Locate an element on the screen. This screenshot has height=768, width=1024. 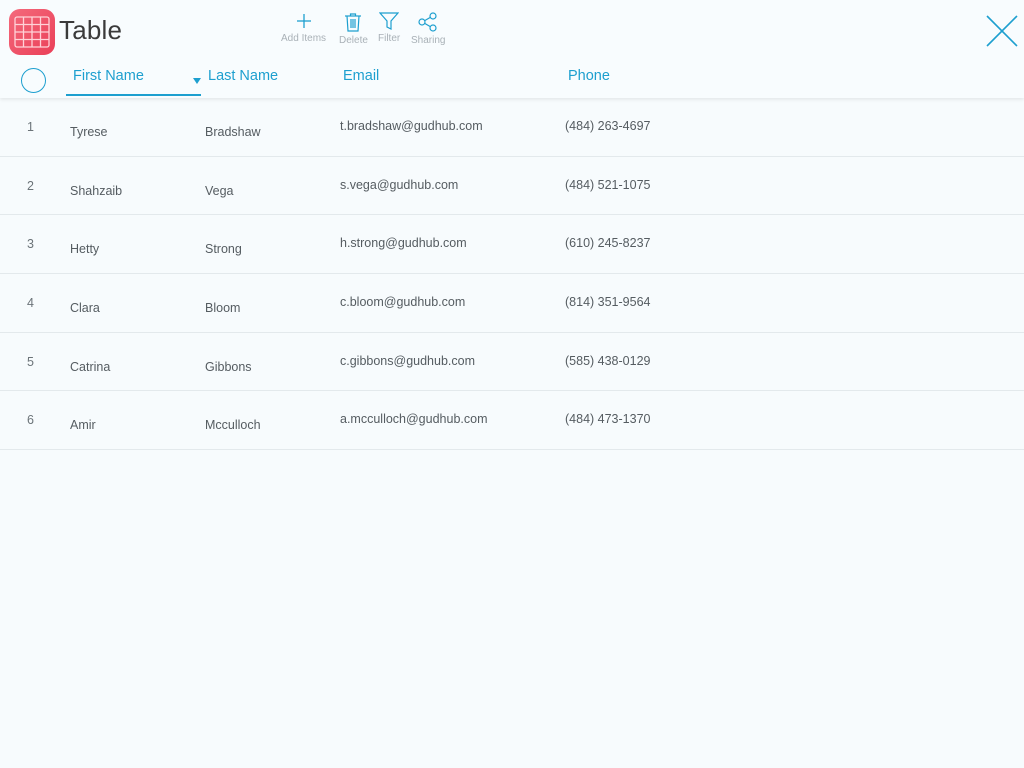
cell-first-name: Shahzaib is located at coordinates (96, 190).